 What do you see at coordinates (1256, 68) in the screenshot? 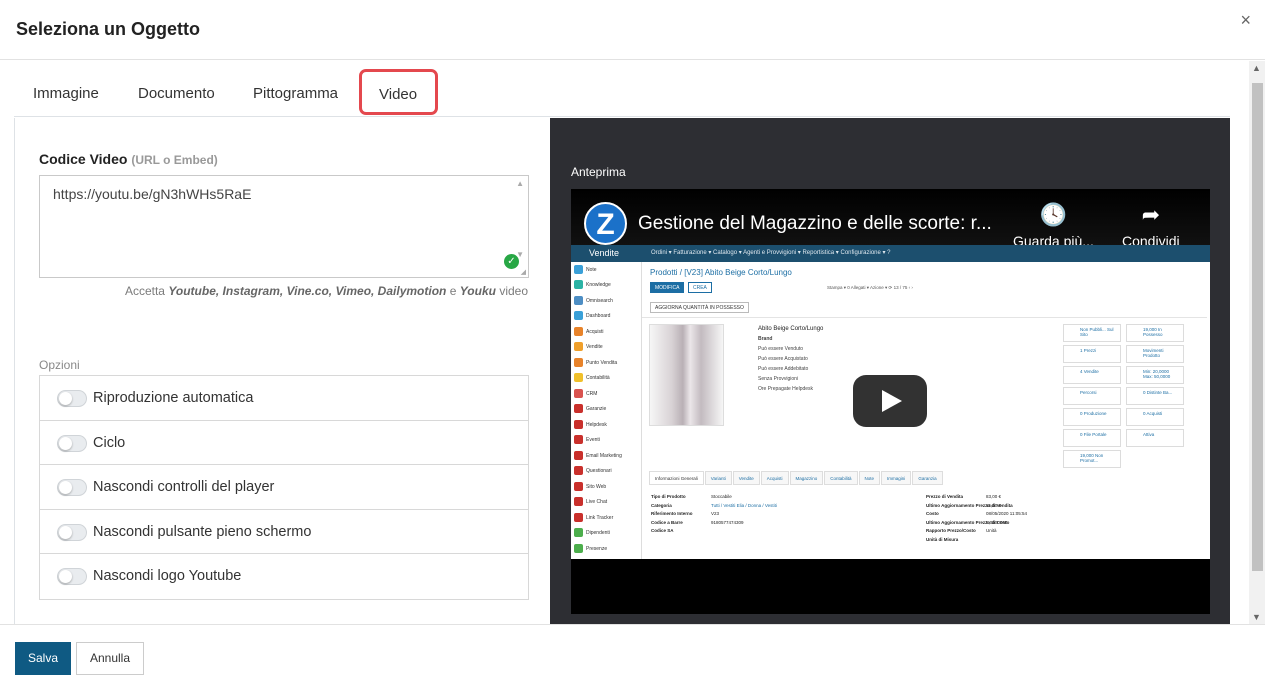
I see `scroll-up-icon: ▲` at bounding box center [1256, 68].